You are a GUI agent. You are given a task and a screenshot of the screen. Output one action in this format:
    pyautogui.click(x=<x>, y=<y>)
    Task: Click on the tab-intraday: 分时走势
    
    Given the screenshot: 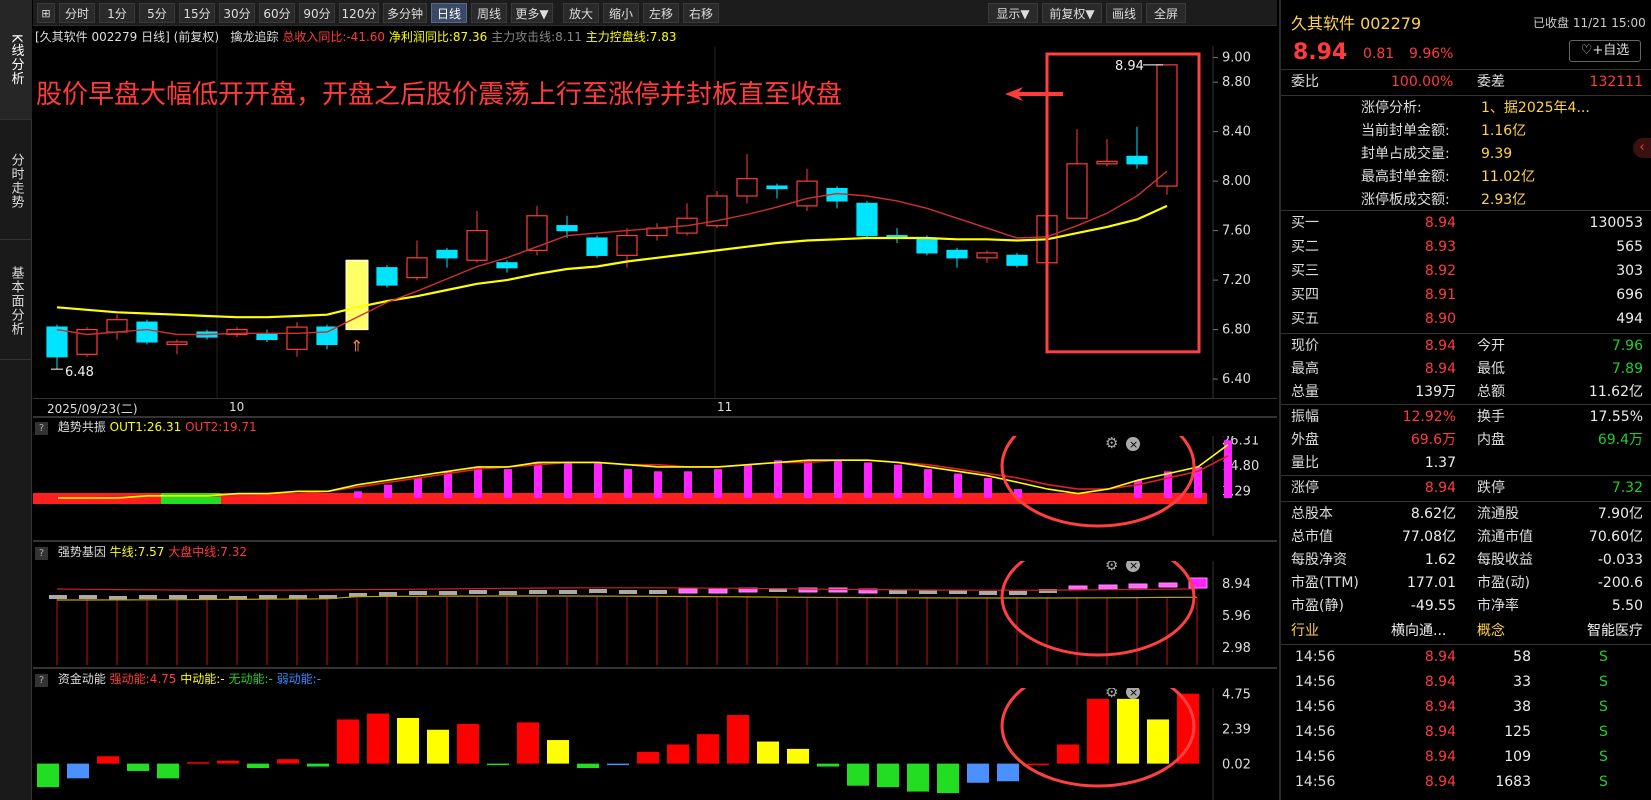 What is the action you would take?
    pyautogui.click(x=16, y=181)
    